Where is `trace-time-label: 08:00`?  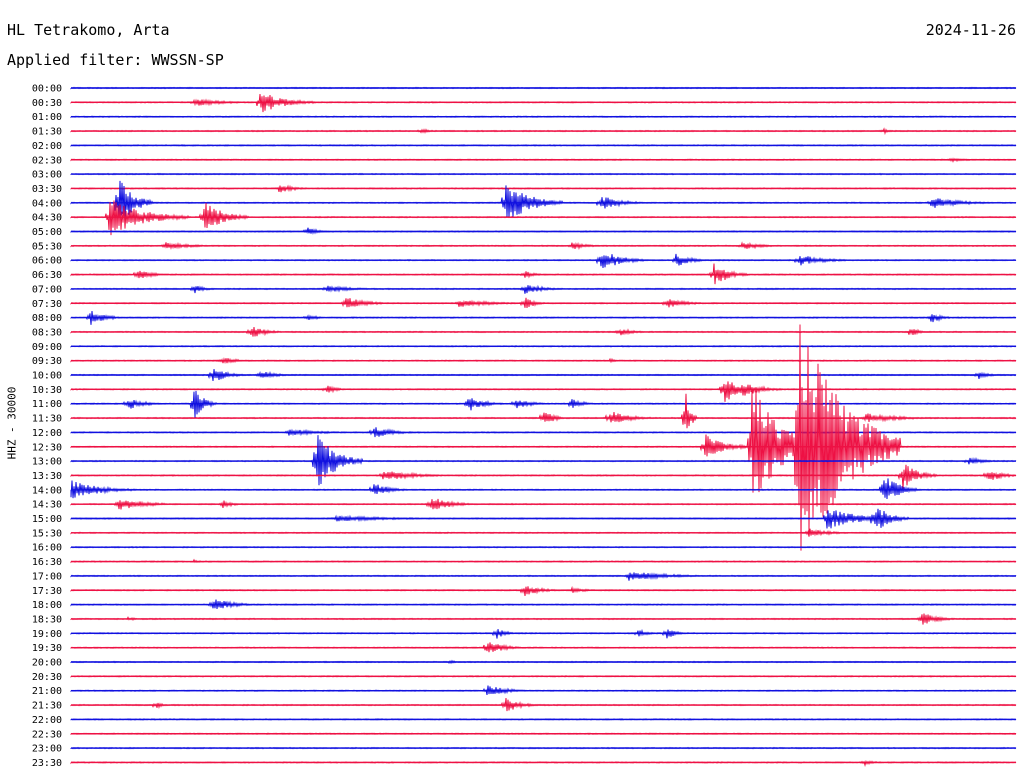
trace-time-label: 08:00 is located at coordinates (47, 318).